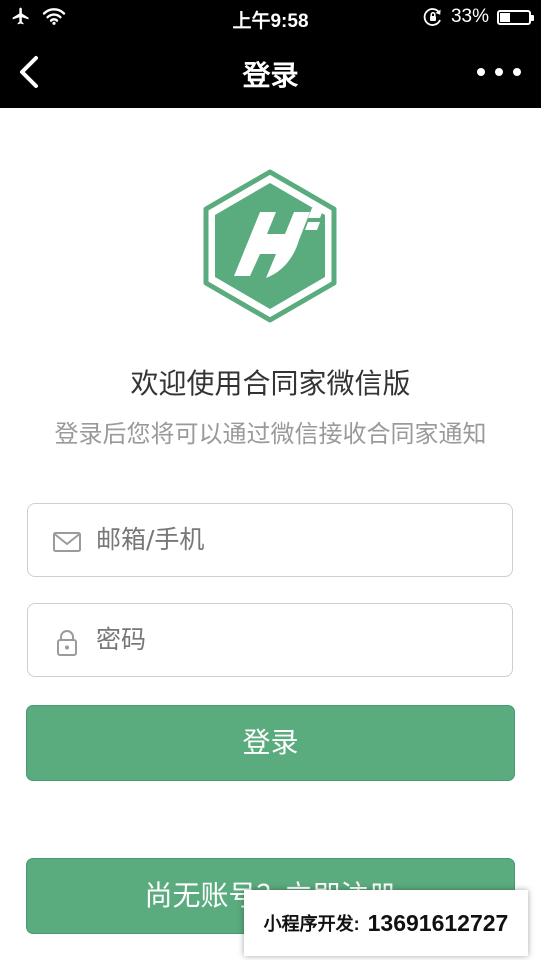 The image size is (541, 960). What do you see at coordinates (296, 539) in the screenshot?
I see `email-input` at bounding box center [296, 539].